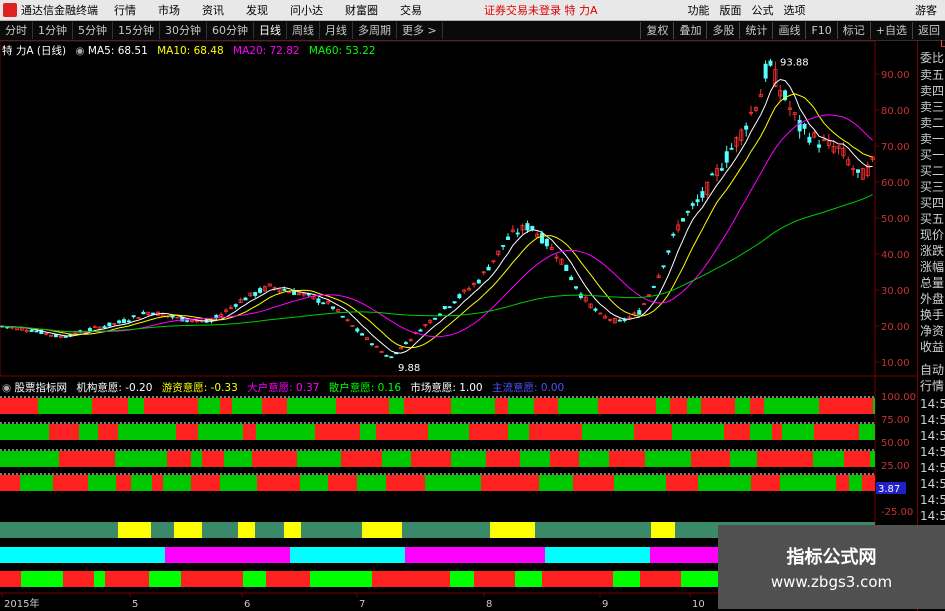 This screenshot has height=611, width=945. Describe the element at coordinates (361, 10) in the screenshot. I see `menu-item-wealth: 财富圈` at that location.